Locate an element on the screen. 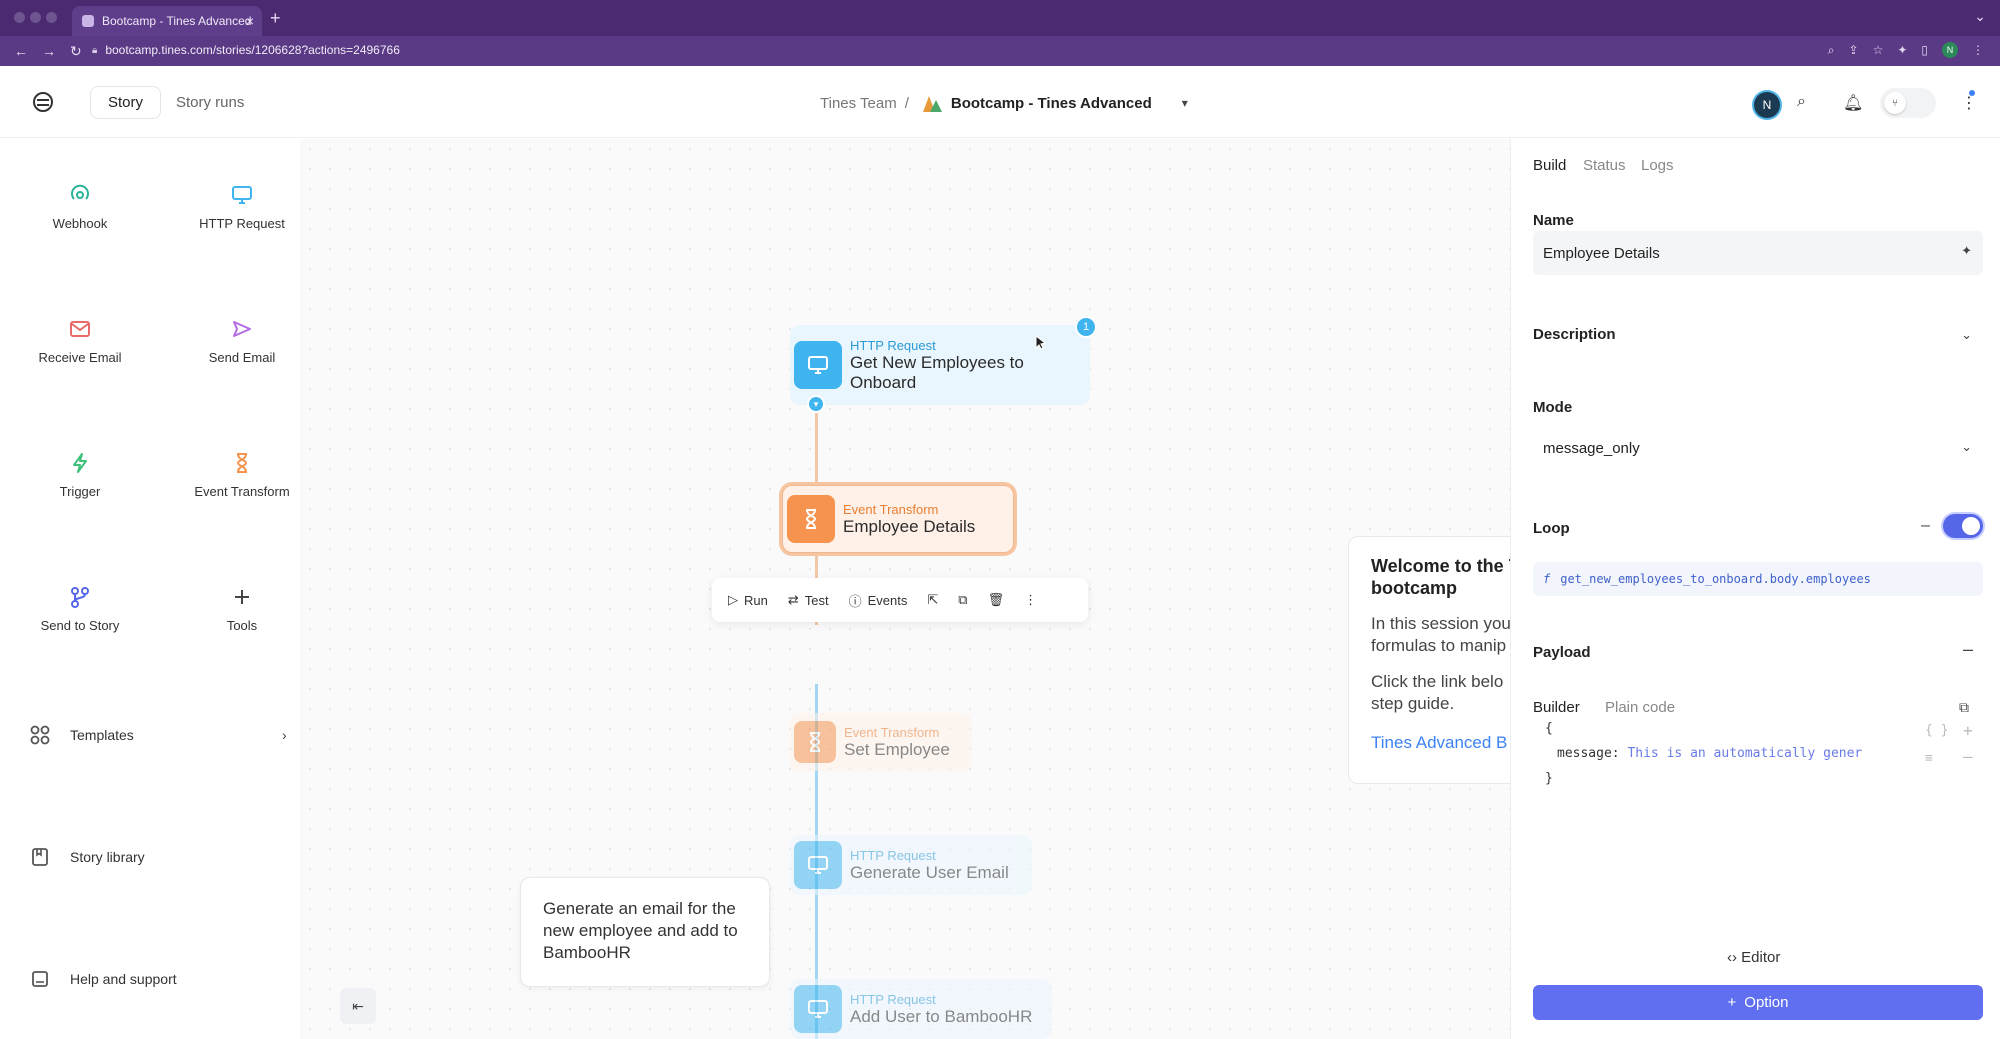 The width and height of the screenshot is (2000, 1039). node-type: HTTP Request is located at coordinates (893, 999).